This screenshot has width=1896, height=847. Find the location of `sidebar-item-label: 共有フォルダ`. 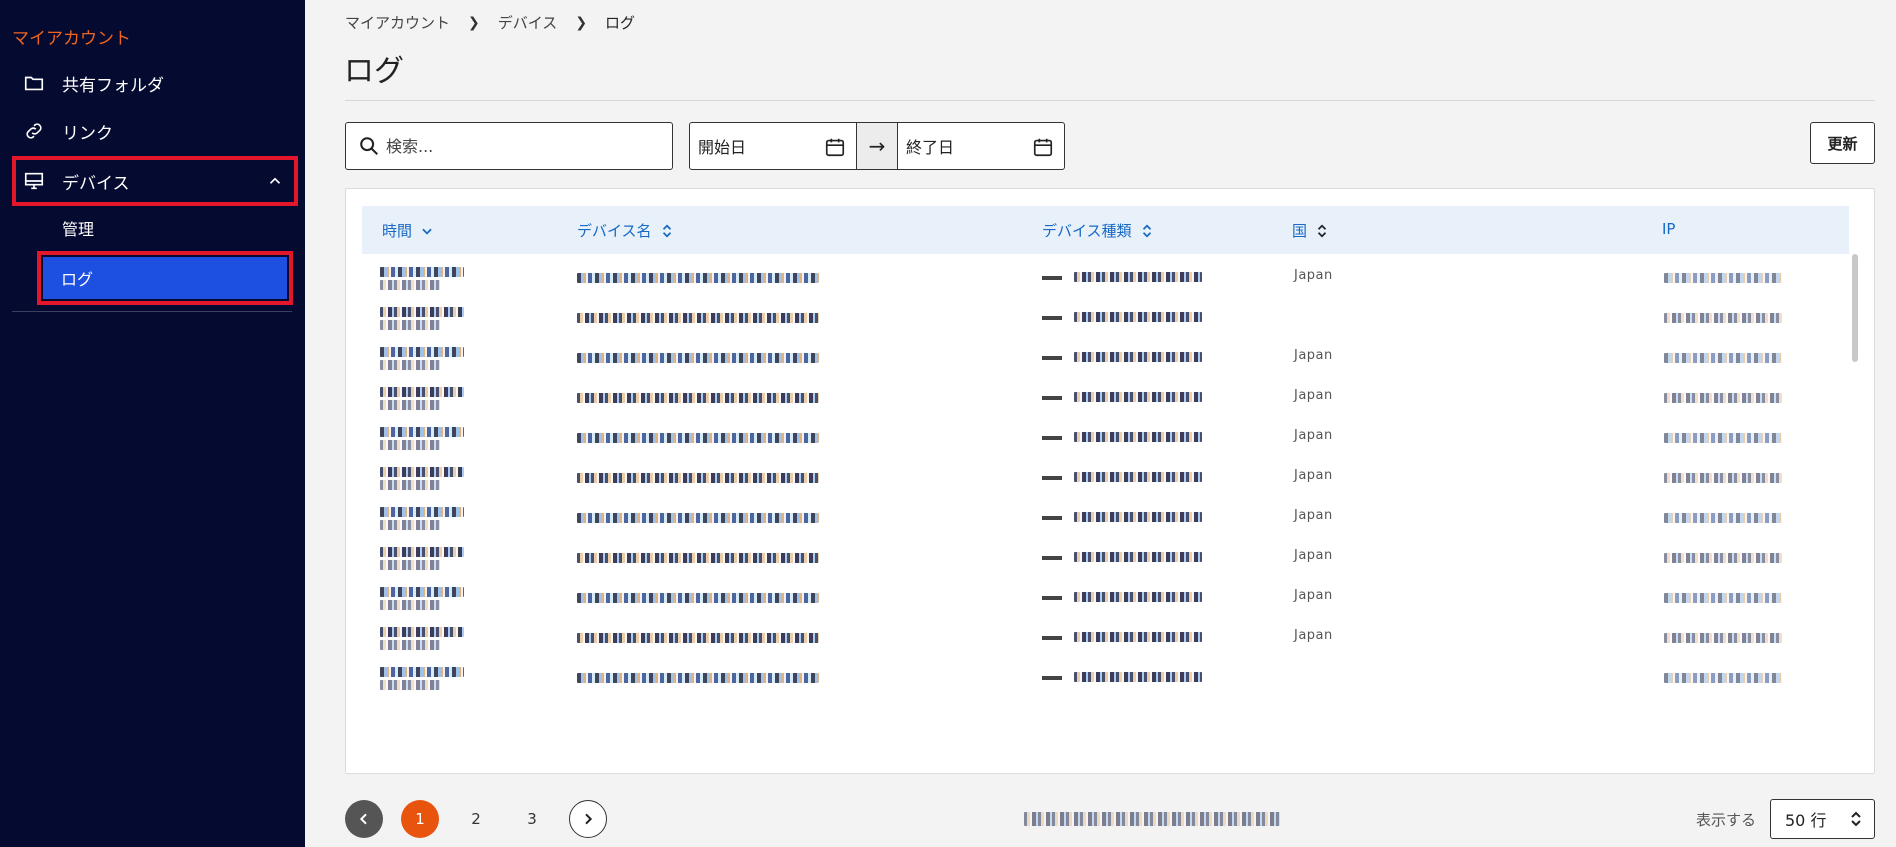

sidebar-item-label: 共有フォルダ is located at coordinates (113, 85).